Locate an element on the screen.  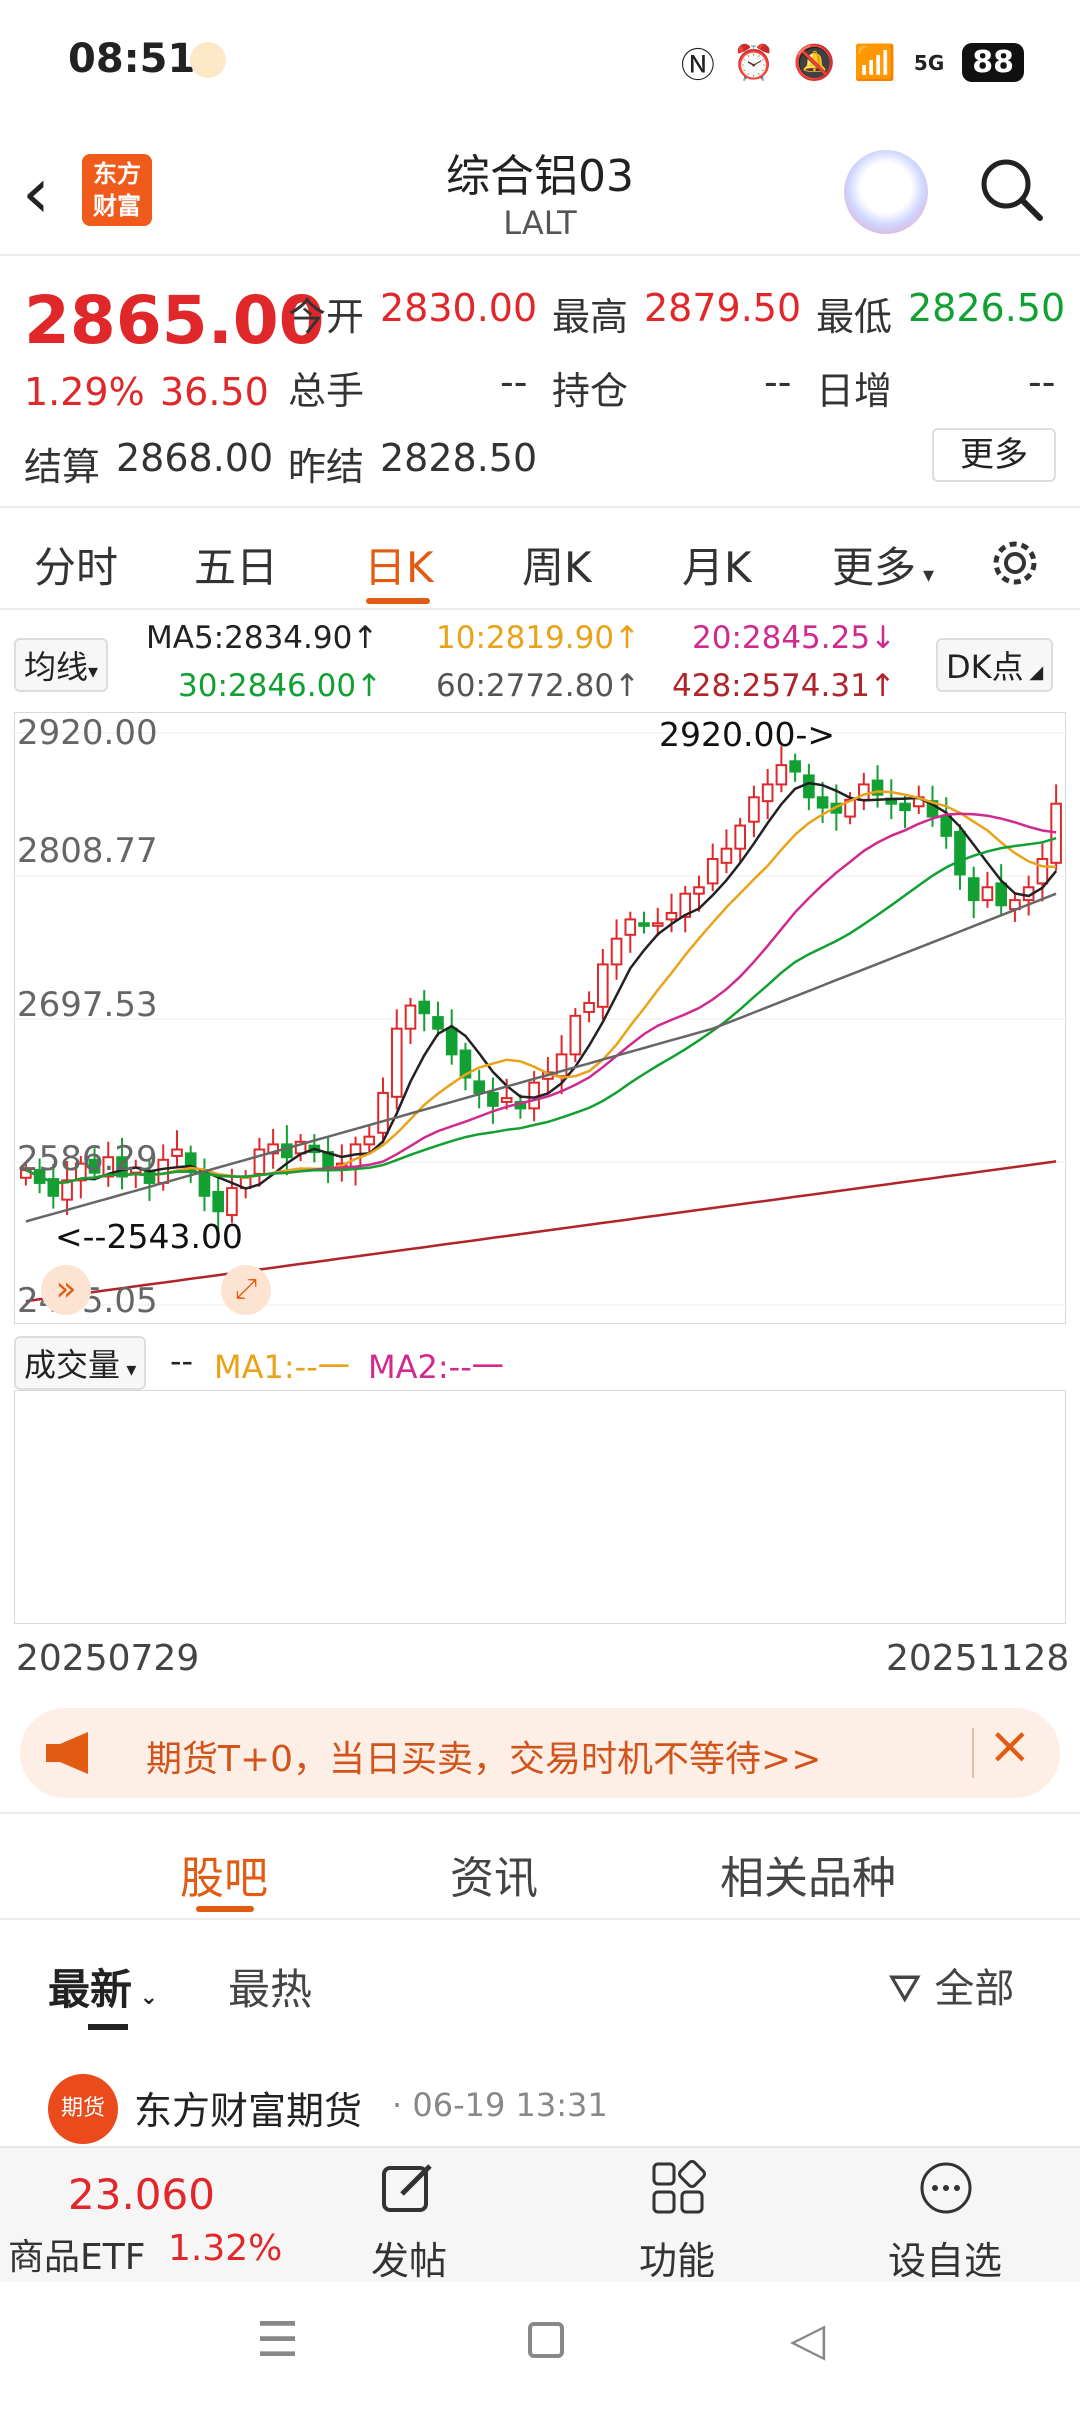
high-marker: 2920.00-> is located at coordinates (747, 734).